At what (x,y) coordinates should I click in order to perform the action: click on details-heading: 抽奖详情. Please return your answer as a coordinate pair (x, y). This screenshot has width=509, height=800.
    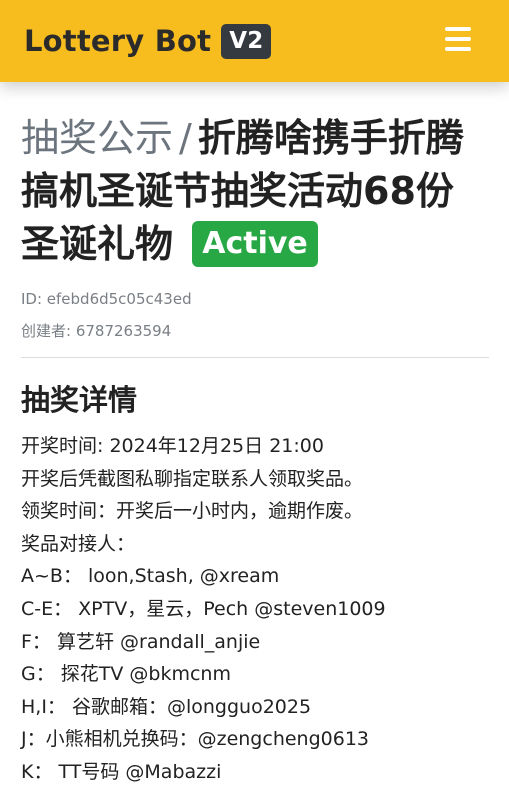
    Looking at the image, I should click on (79, 400).